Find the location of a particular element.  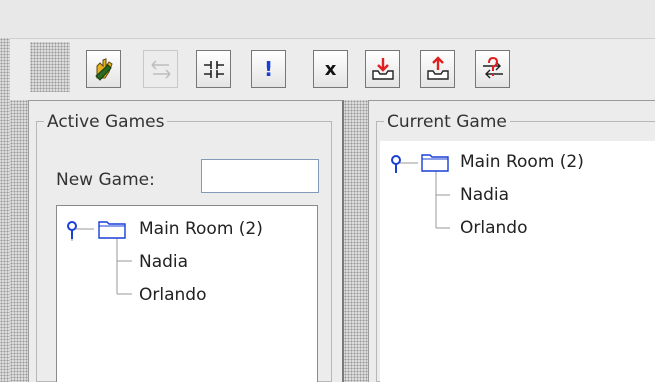

window-titlebar is located at coordinates (327, 19).